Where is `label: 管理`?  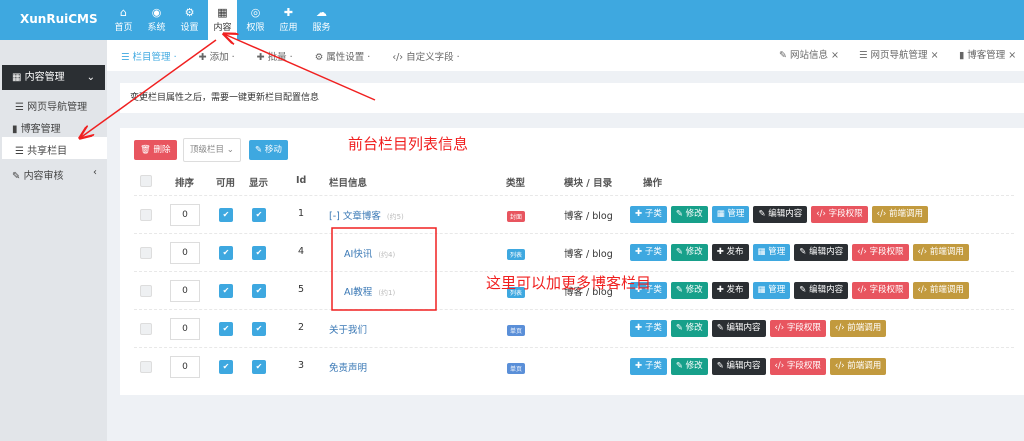
label: 管理 is located at coordinates (777, 252).